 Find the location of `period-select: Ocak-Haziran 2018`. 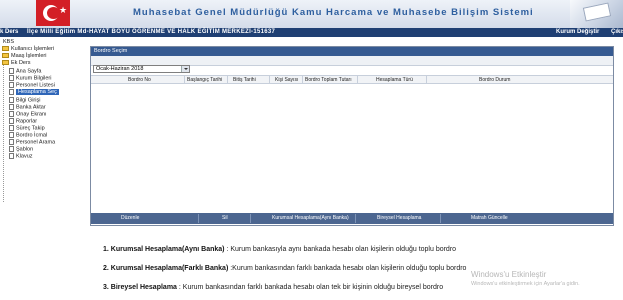

period-select: Ocak-Haziran 2018 is located at coordinates (141, 69).